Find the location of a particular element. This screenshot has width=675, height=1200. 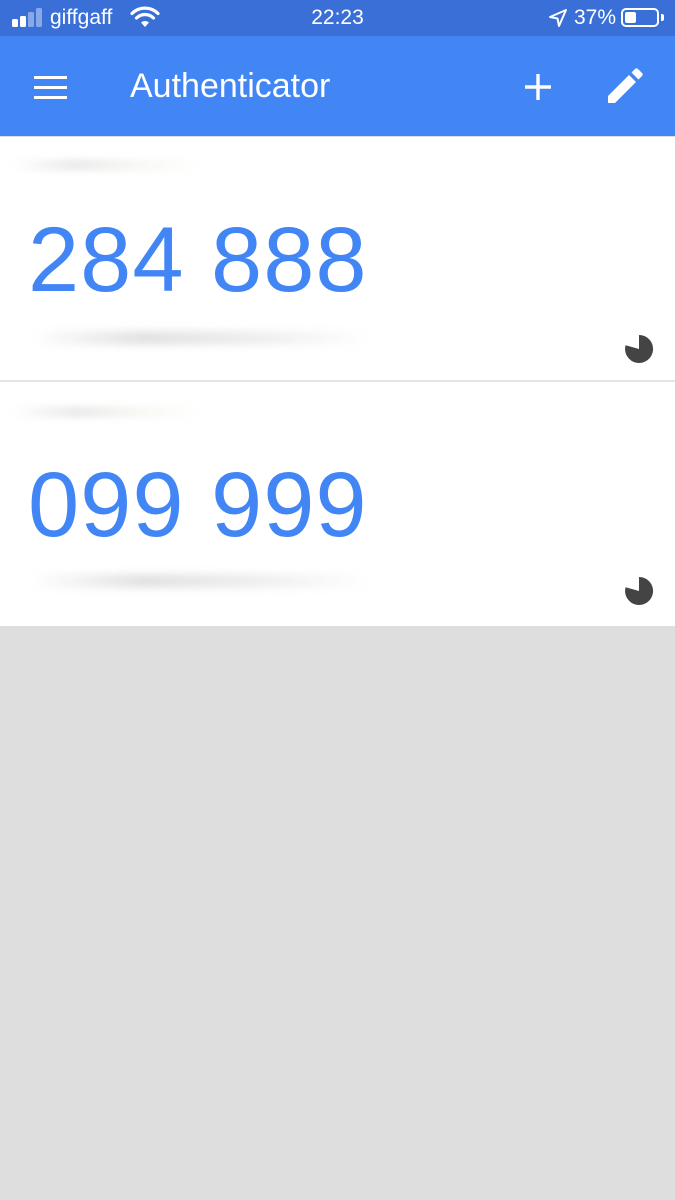

battery-tip is located at coordinates (662, 17).